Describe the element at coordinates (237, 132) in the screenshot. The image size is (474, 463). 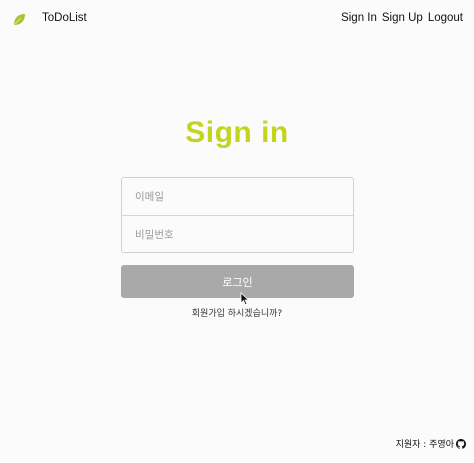
I see `page-title: Sign in` at that location.